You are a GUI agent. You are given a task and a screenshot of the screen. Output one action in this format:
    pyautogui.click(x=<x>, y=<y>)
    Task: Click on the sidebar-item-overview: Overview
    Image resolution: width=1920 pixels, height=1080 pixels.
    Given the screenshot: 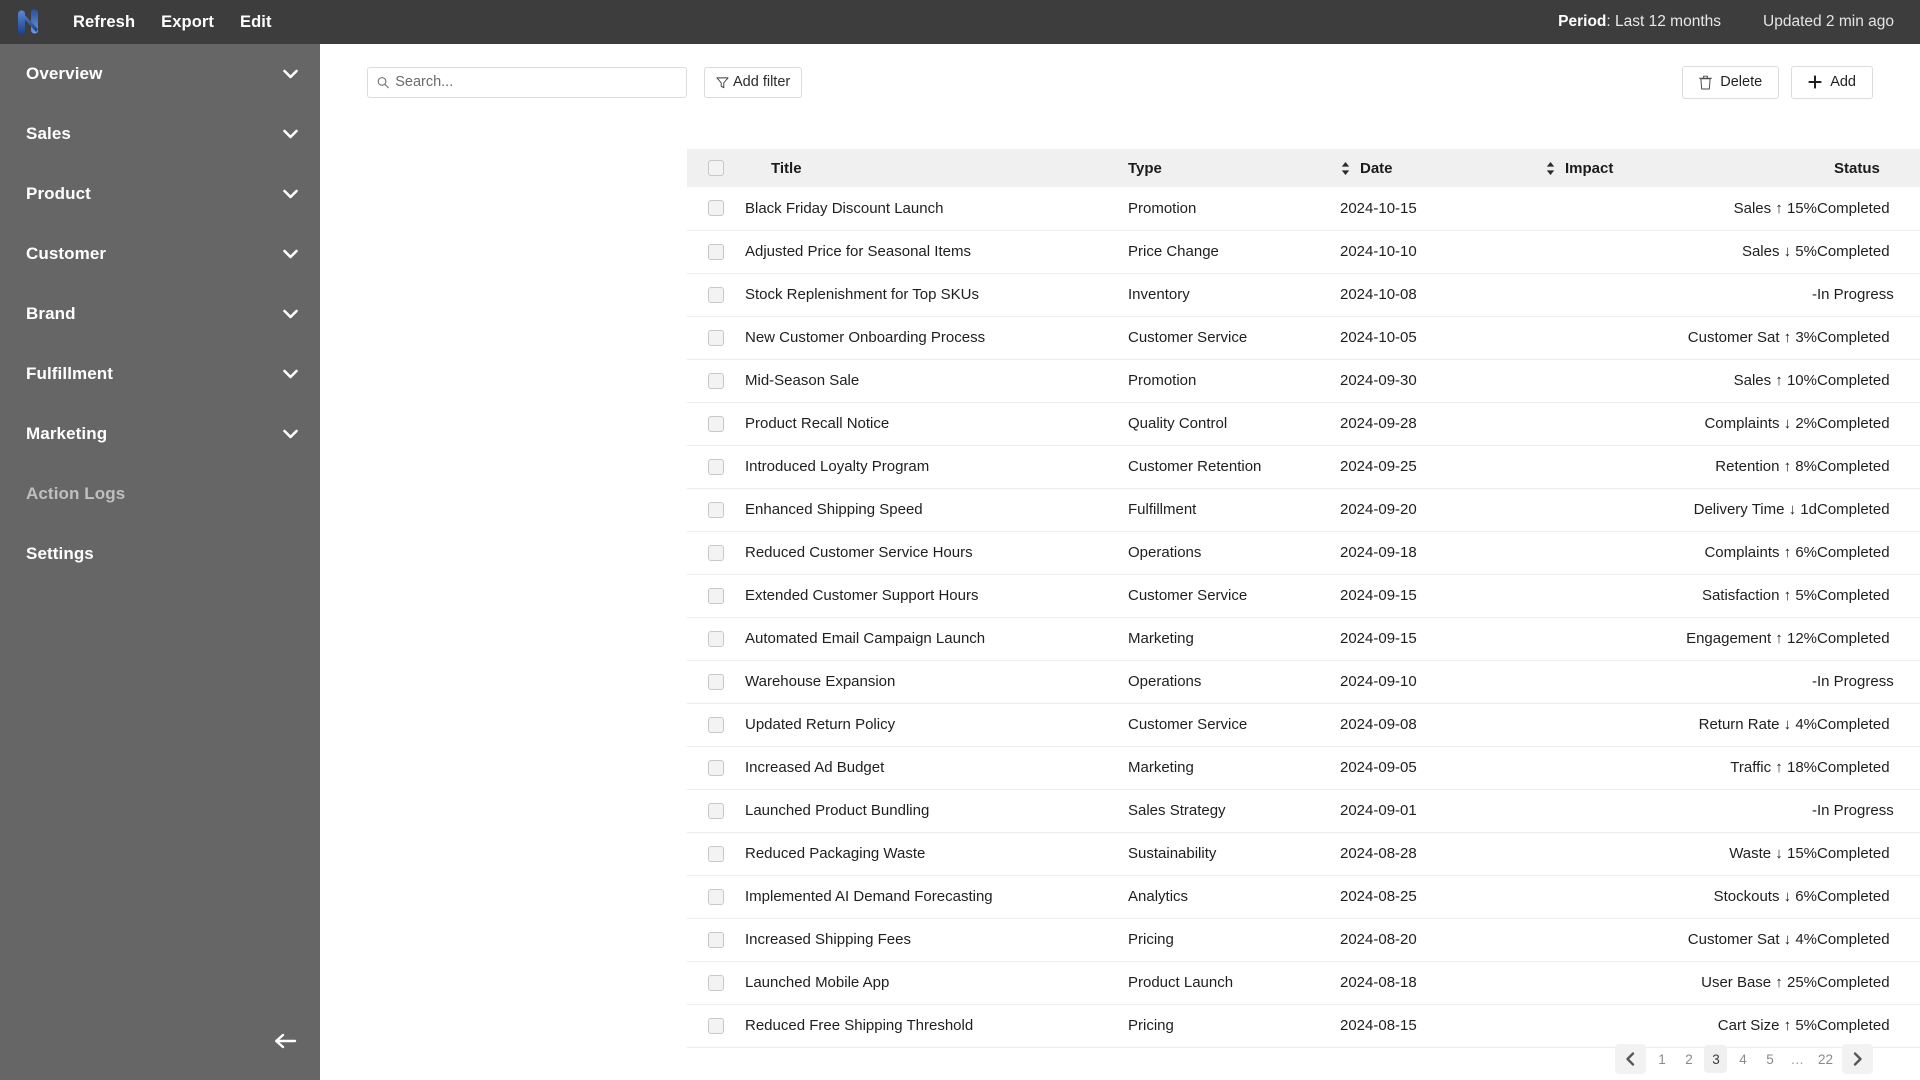 What is the action you would take?
    pyautogui.click(x=160, y=74)
    